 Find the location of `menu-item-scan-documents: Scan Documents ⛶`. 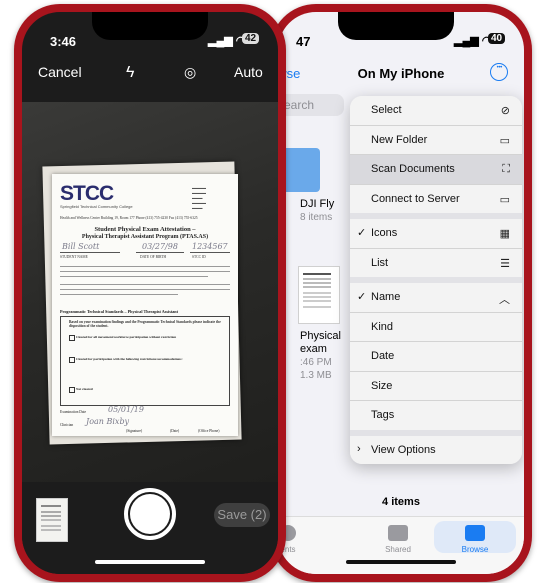

menu-item-scan-documents: Scan Documents ⛶ is located at coordinates (436, 170).